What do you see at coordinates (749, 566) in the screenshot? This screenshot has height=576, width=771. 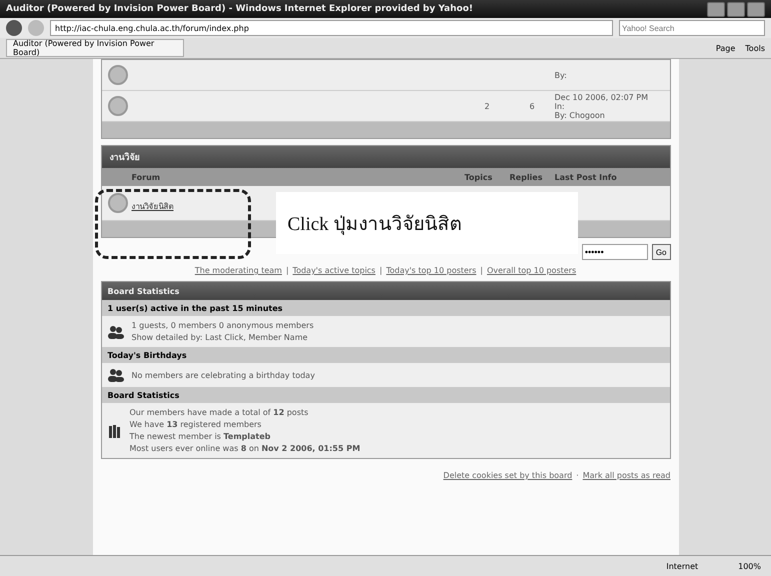 I see `zoom-level: 100%` at bounding box center [749, 566].